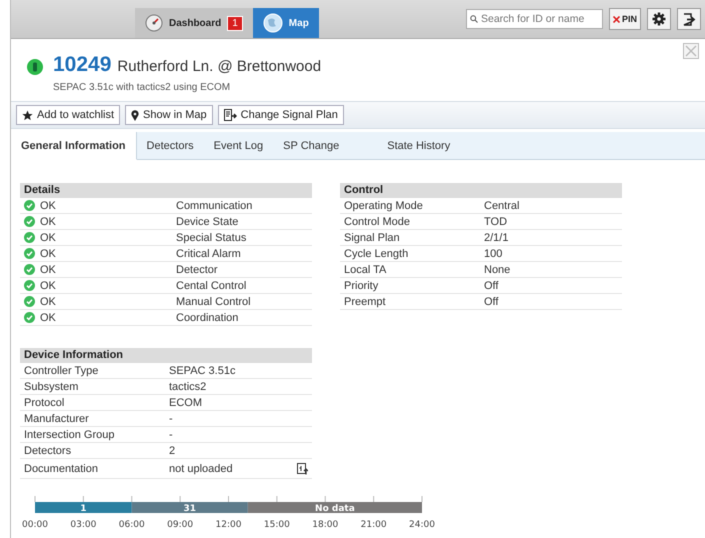  I want to click on field-label: Subsystem, so click(52, 386).